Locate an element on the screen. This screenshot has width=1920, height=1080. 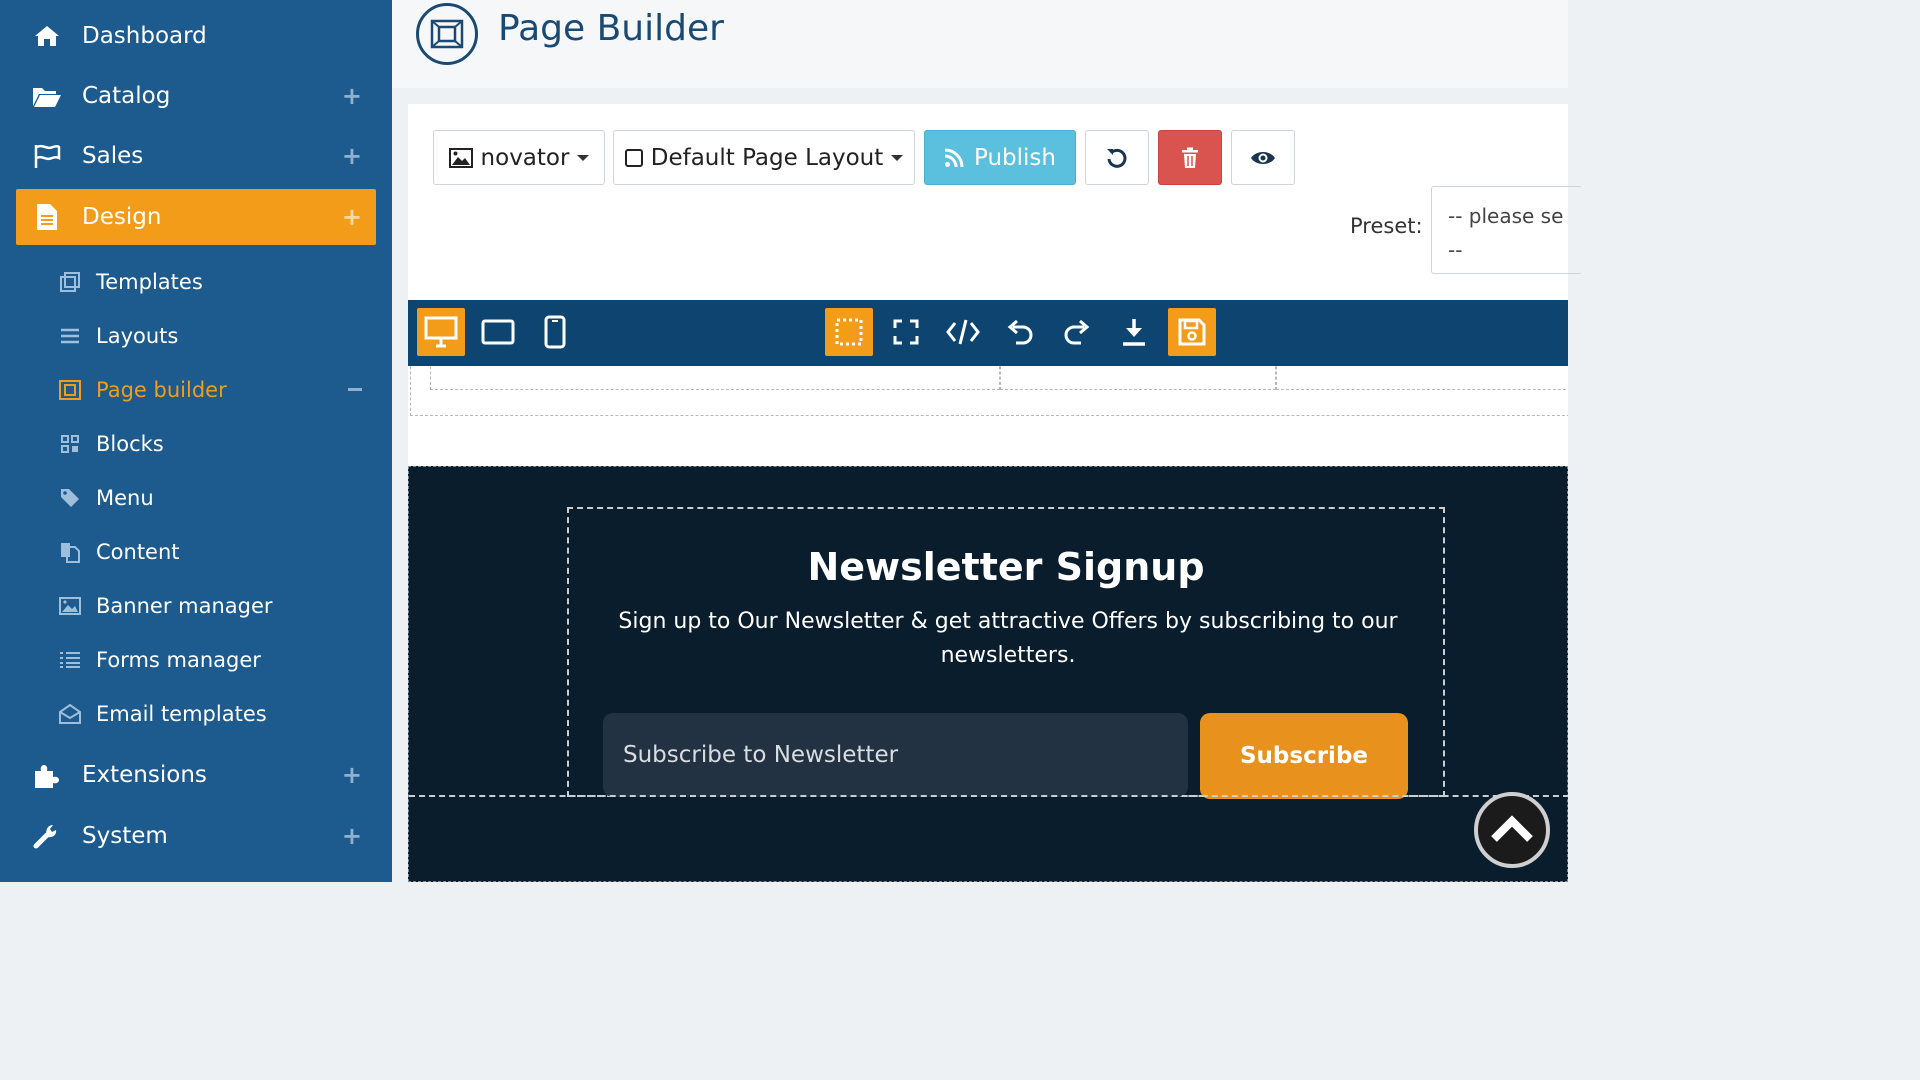
redo-button is located at coordinates (1077, 332).